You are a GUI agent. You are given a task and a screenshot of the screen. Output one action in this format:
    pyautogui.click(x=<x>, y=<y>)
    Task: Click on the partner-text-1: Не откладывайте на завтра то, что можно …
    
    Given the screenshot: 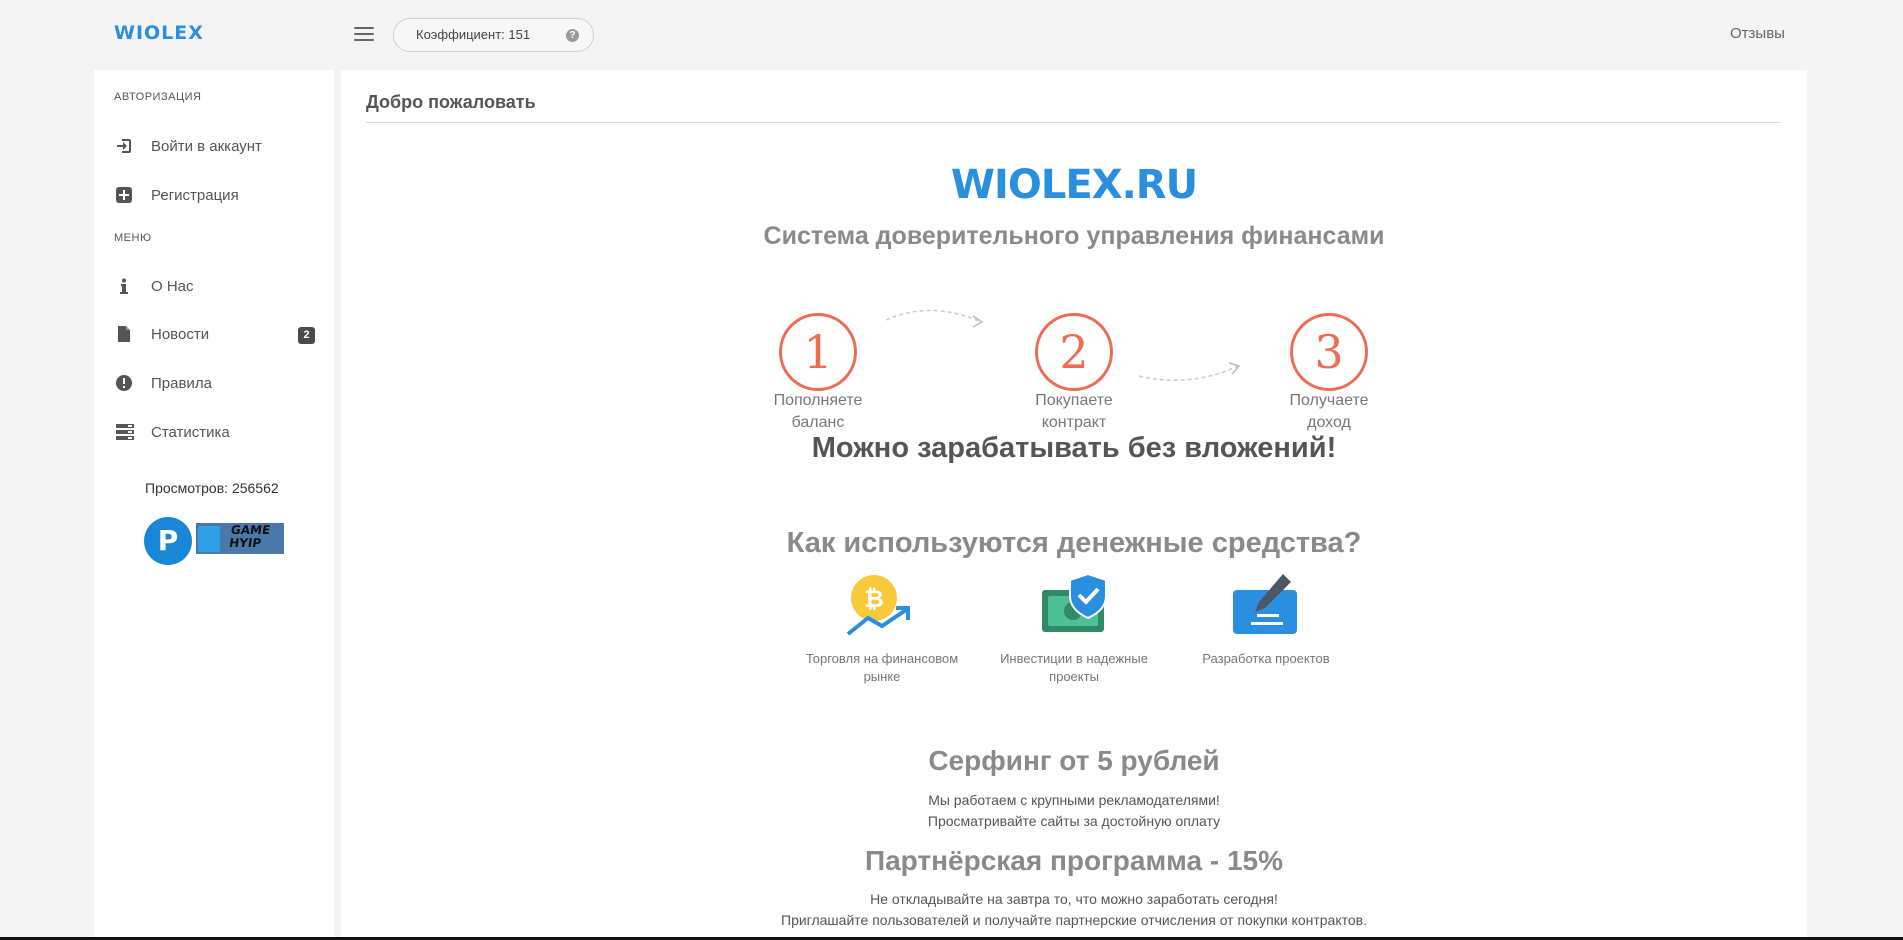 What is the action you would take?
    pyautogui.click(x=1074, y=899)
    